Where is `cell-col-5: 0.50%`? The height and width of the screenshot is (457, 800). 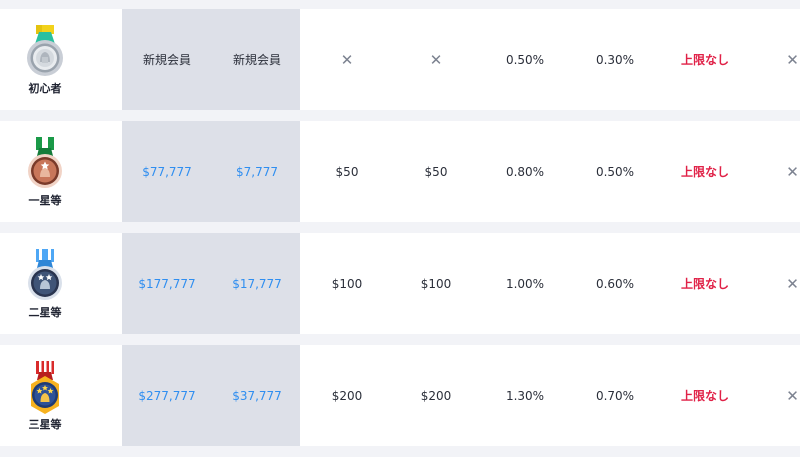
cell-col-5: 0.50% is located at coordinates (525, 59).